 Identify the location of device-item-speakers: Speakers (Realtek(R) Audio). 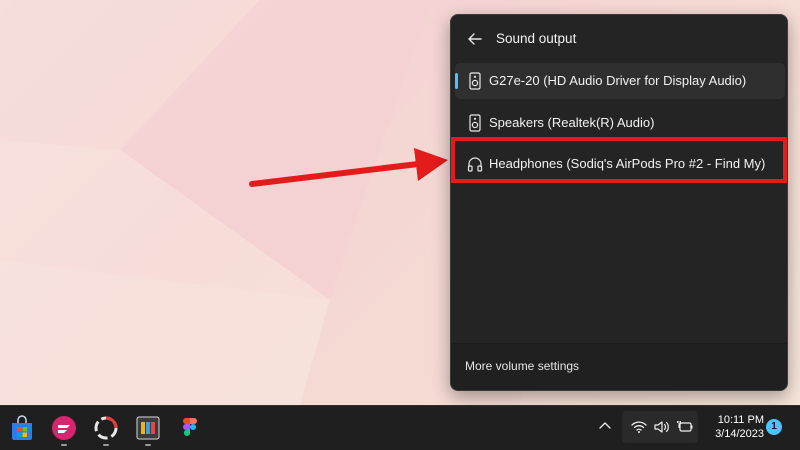
(620, 123).